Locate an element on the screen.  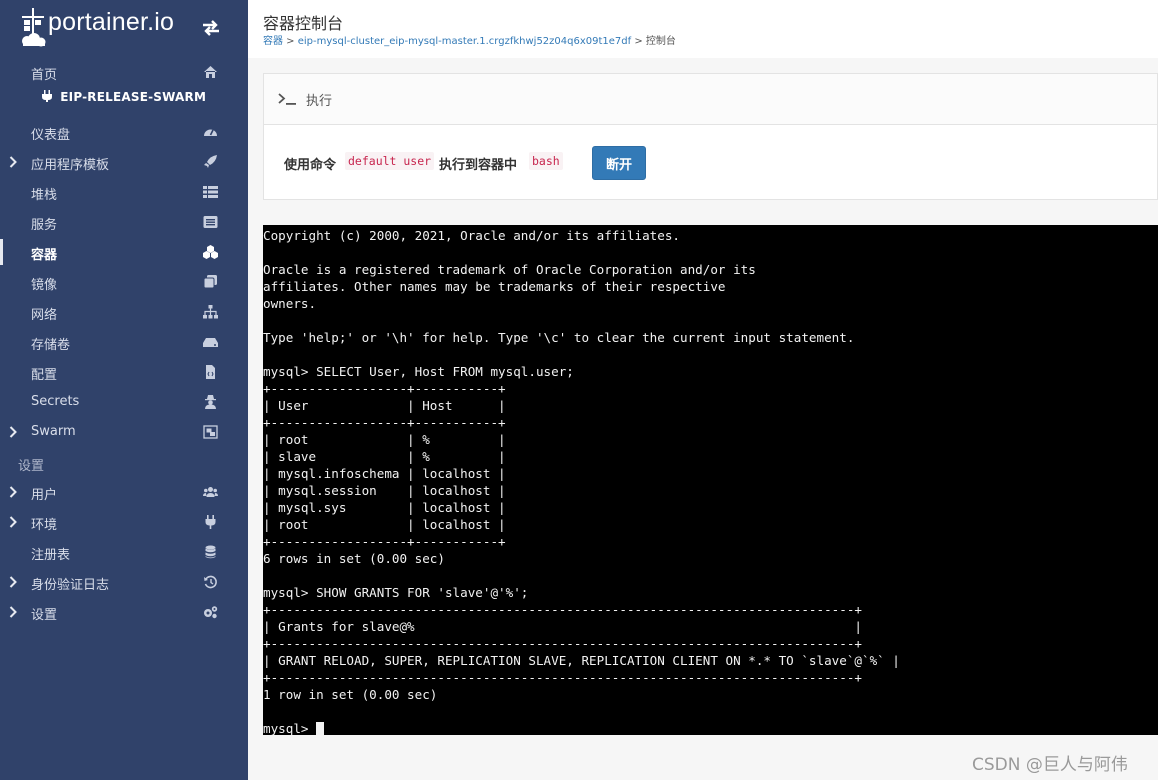
exec-panel: 执行 使用命令 default user 执行到容器中 bash 断开 is located at coordinates (710, 136).